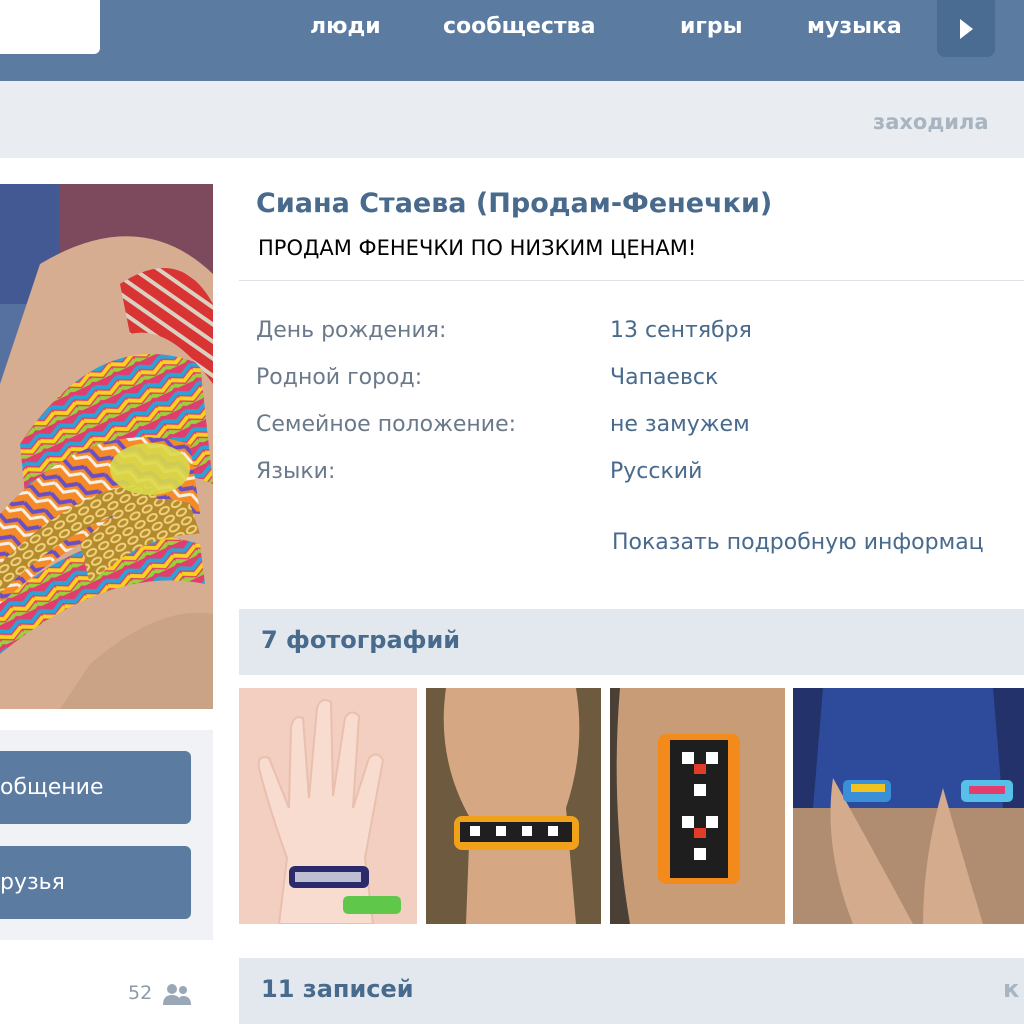 This screenshot has height=1024, width=1024. I want to click on profile-avatar, so click(106, 446).